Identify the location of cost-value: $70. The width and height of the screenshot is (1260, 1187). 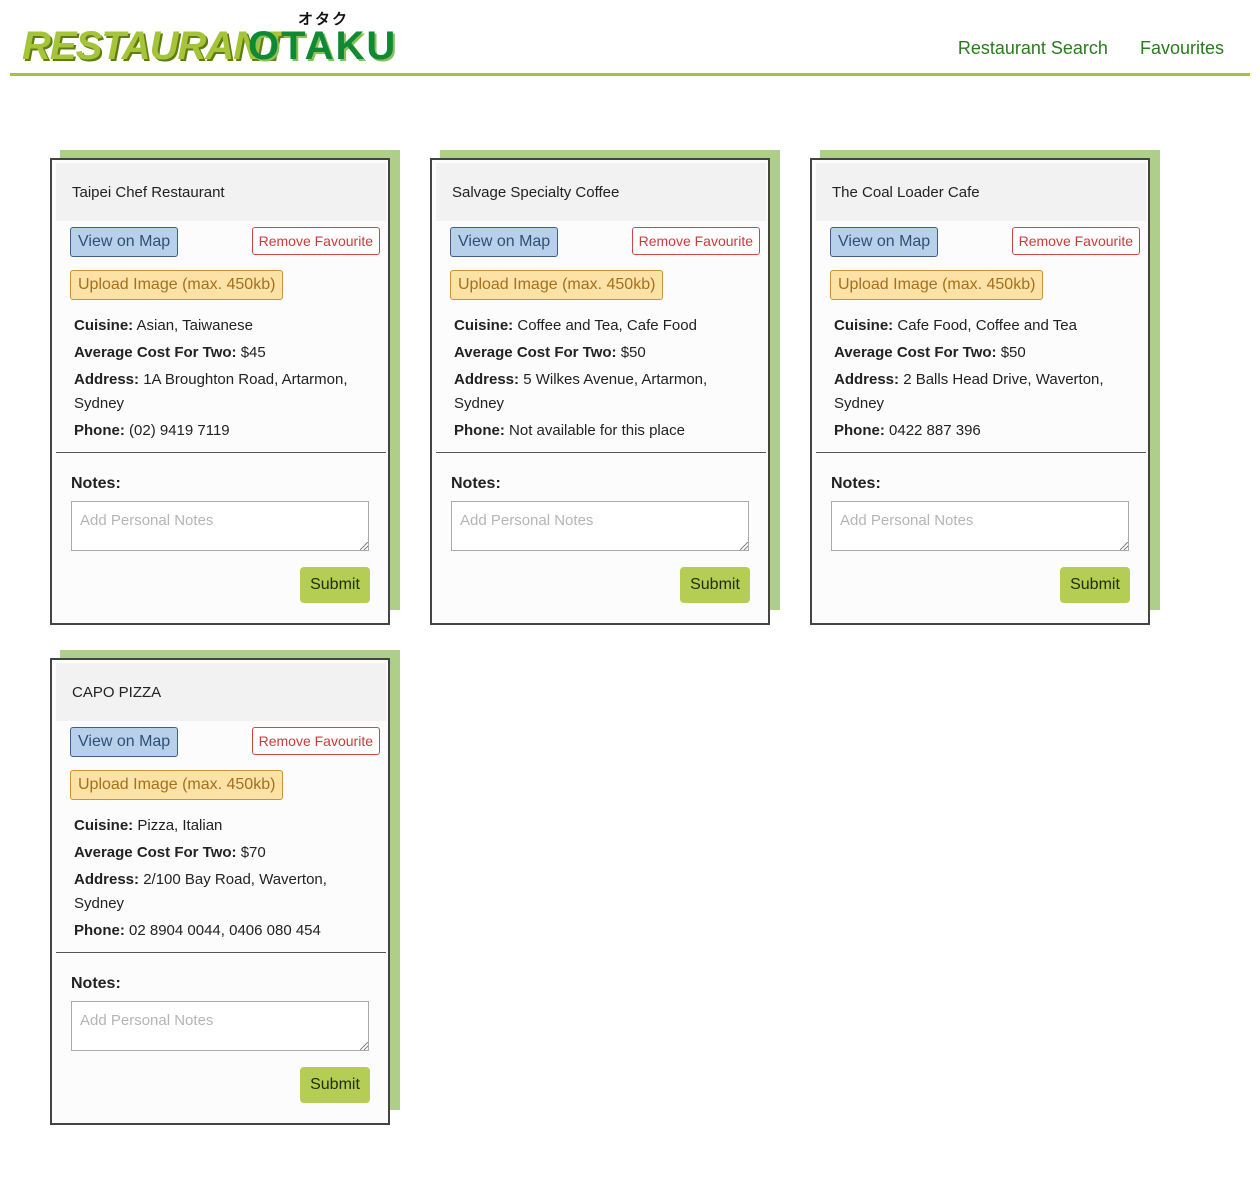
(253, 852).